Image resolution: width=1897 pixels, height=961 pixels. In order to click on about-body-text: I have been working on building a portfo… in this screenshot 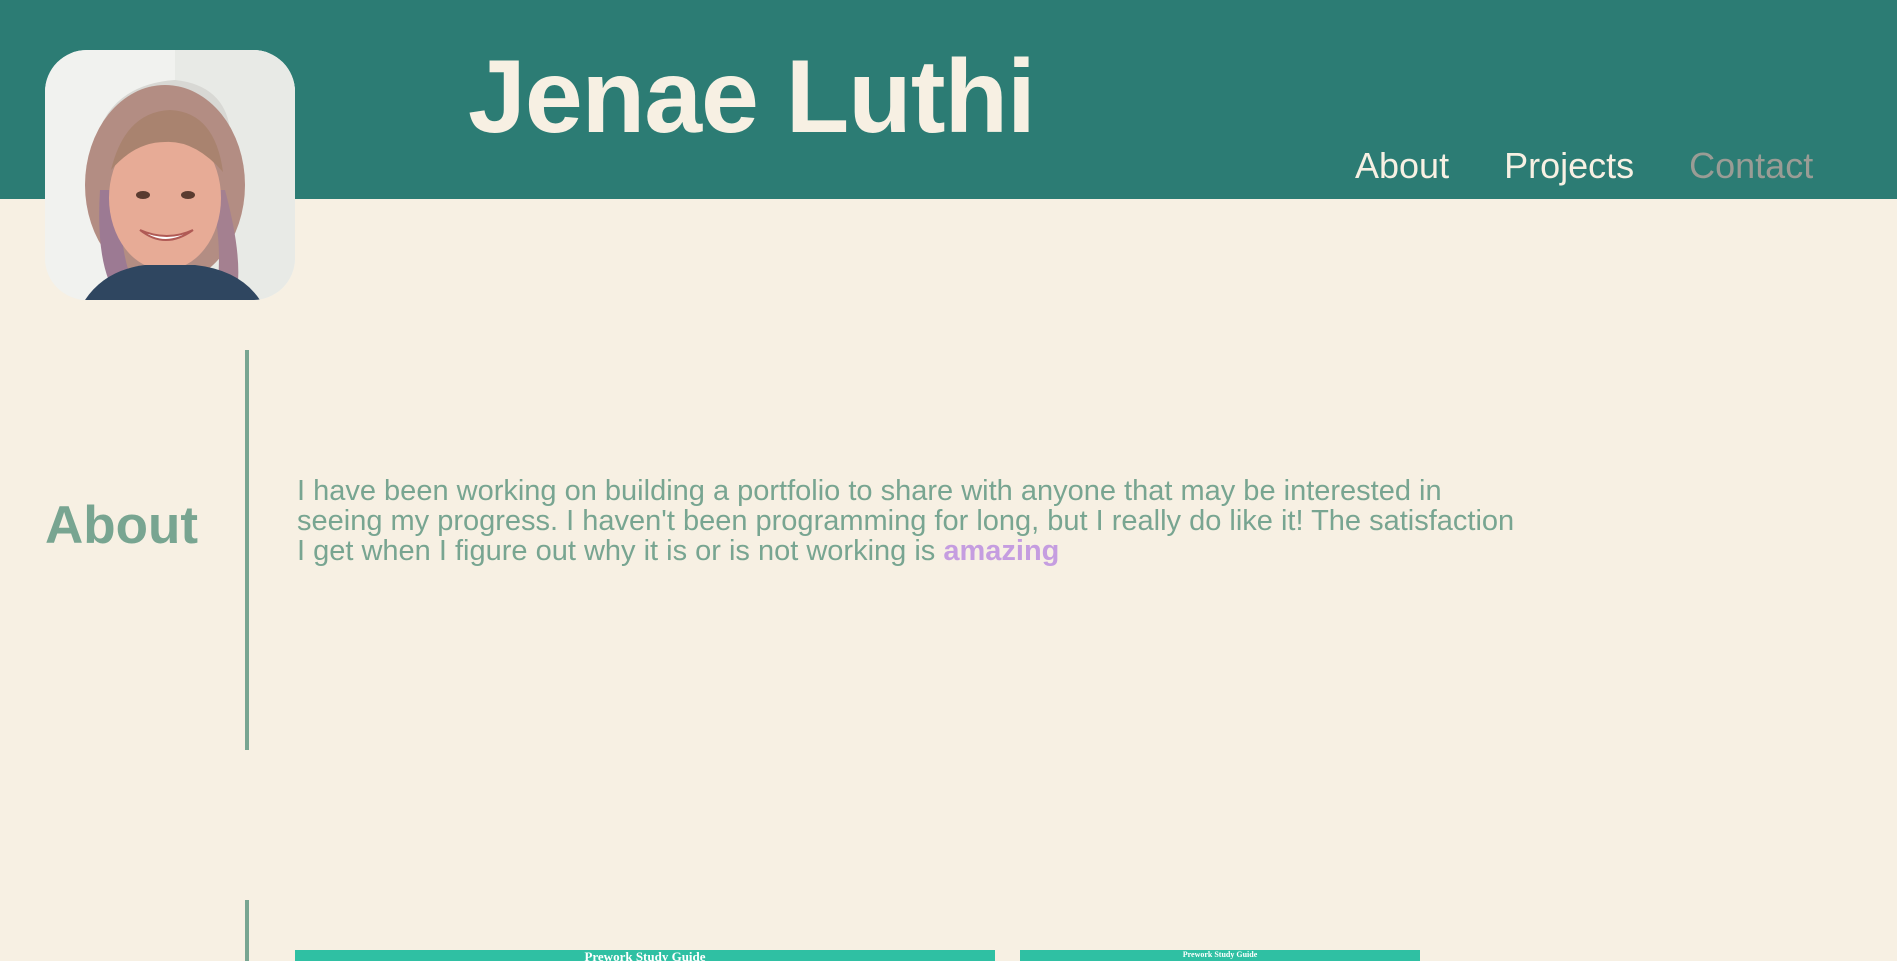, I will do `click(906, 521)`.